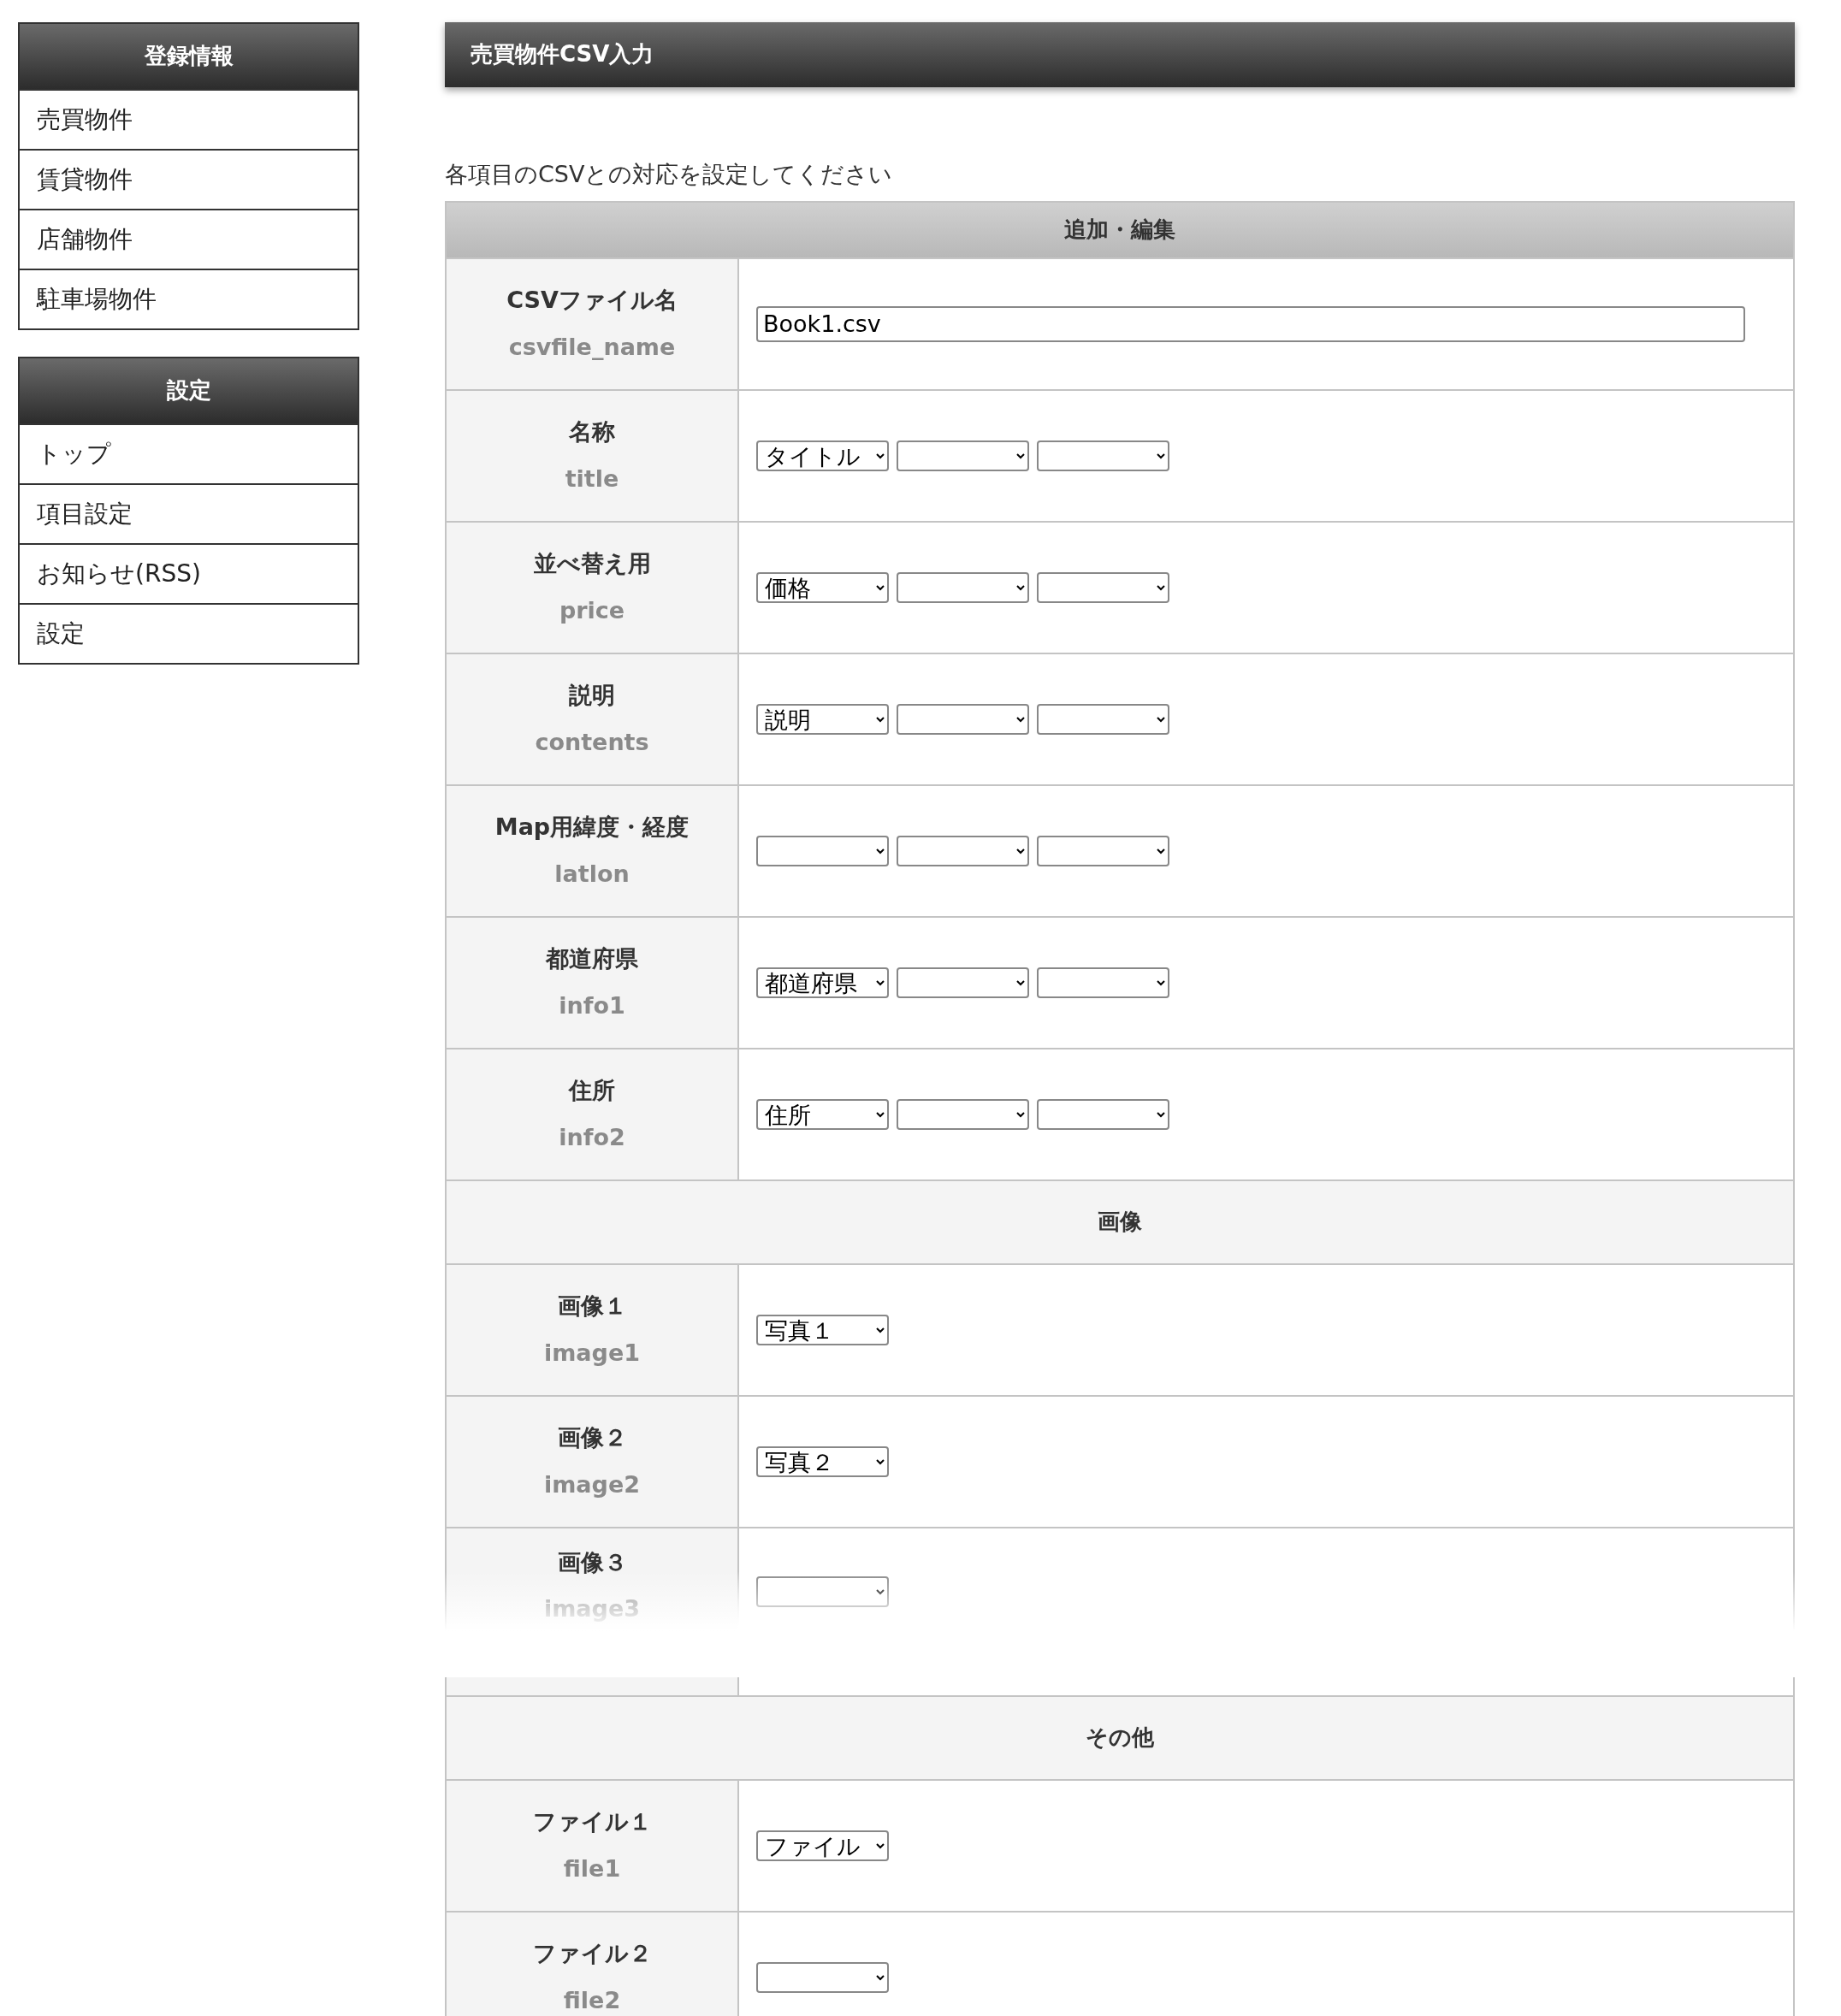 The image size is (1841, 2016). Describe the element at coordinates (189, 573) in the screenshot. I see `sidebar-link: お知らせ(RSS)` at that location.